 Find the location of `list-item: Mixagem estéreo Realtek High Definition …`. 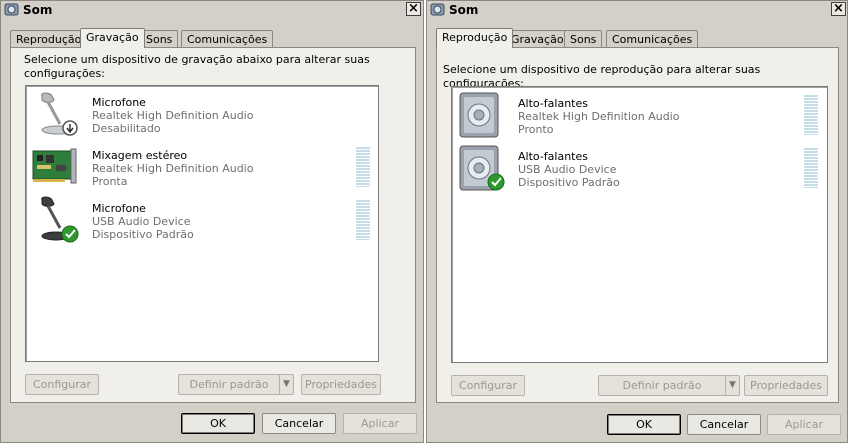

list-item: Mixagem estéreo Realtek High Definition … is located at coordinates (202, 167).